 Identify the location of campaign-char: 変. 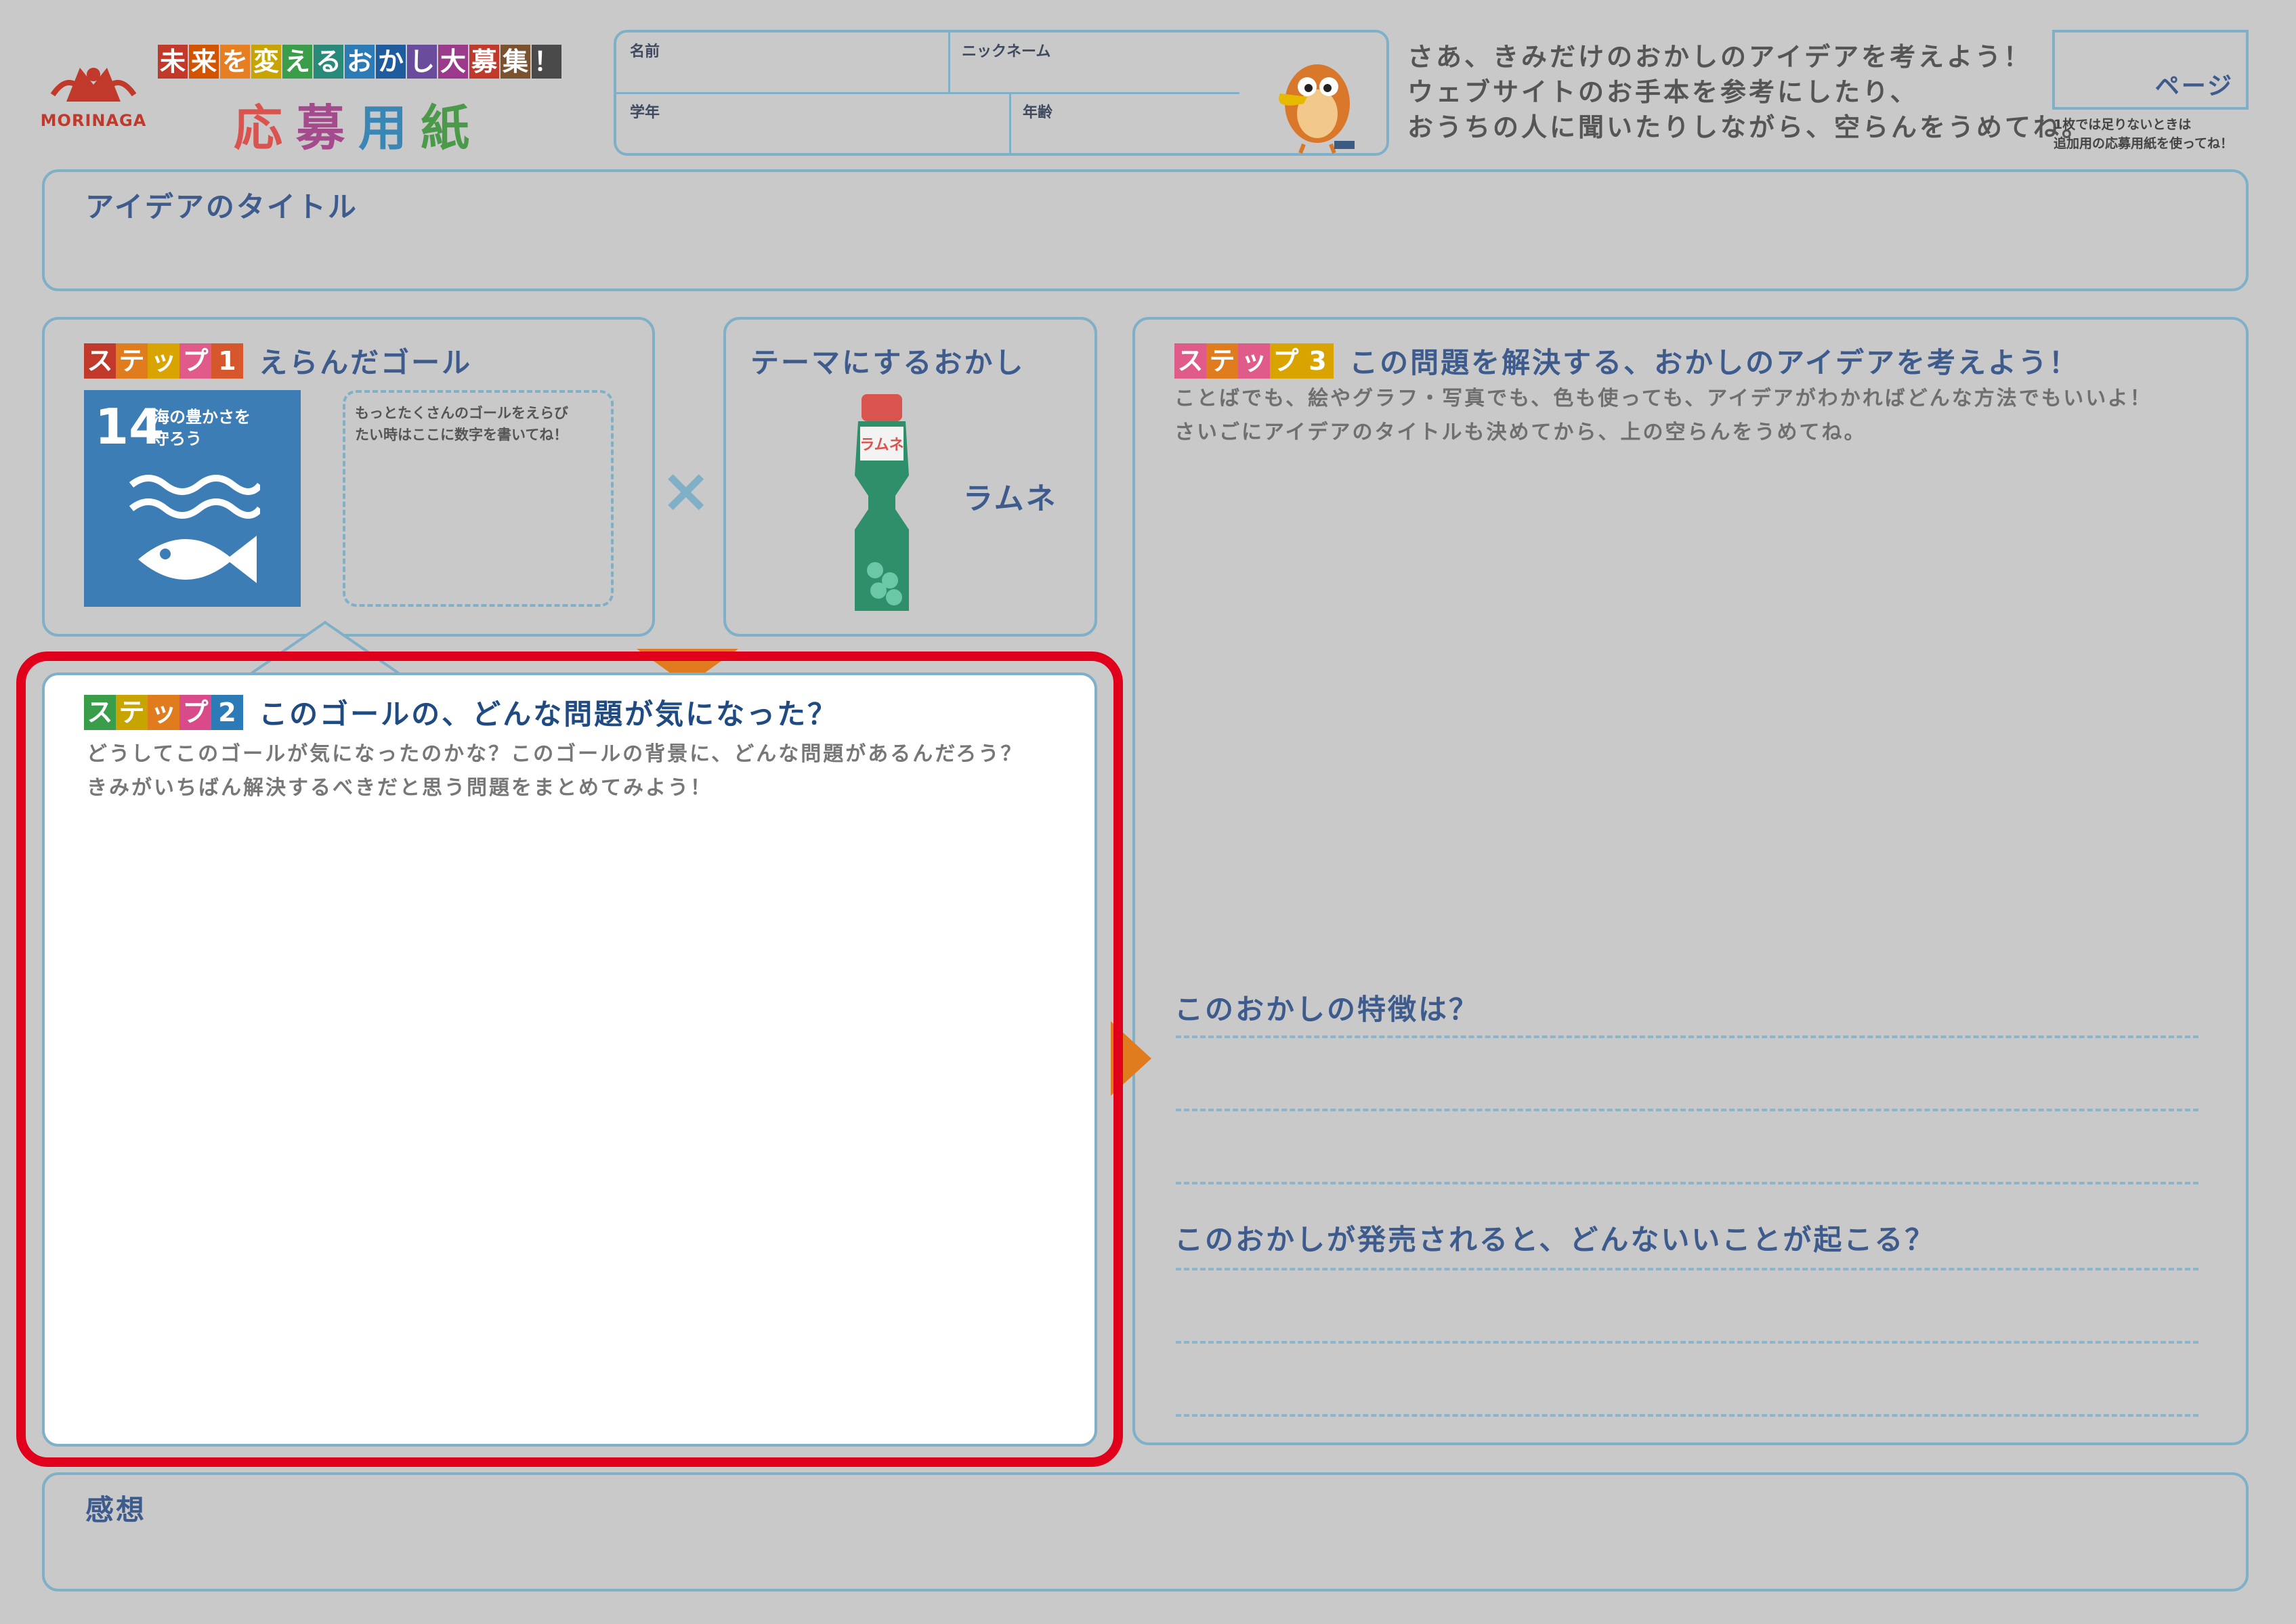
(266, 62).